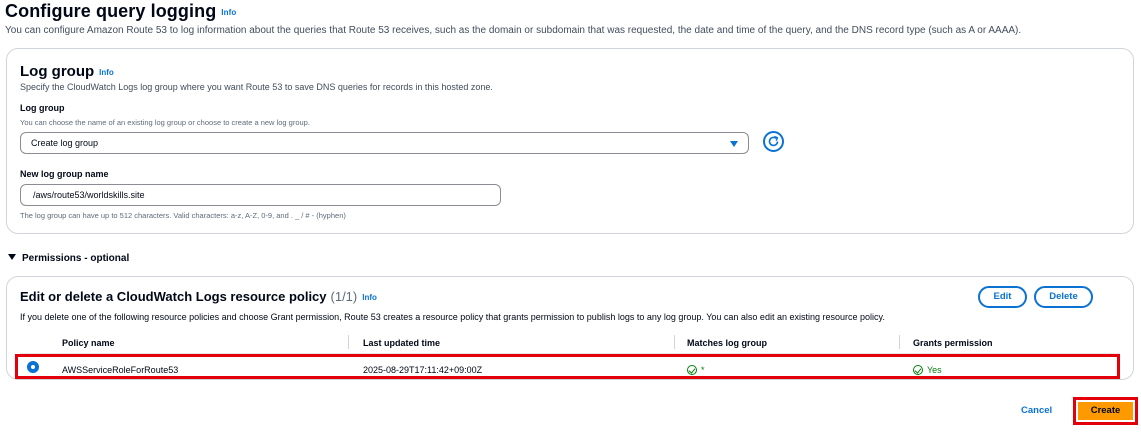 This screenshot has height=438, width=1141. What do you see at coordinates (1036, 410) in the screenshot?
I see `cancel-button: Cancel` at bounding box center [1036, 410].